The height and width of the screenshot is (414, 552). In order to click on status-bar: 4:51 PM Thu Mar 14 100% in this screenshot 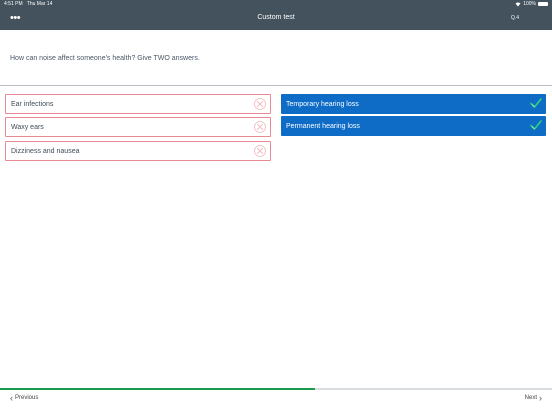, I will do `click(276, 4)`.